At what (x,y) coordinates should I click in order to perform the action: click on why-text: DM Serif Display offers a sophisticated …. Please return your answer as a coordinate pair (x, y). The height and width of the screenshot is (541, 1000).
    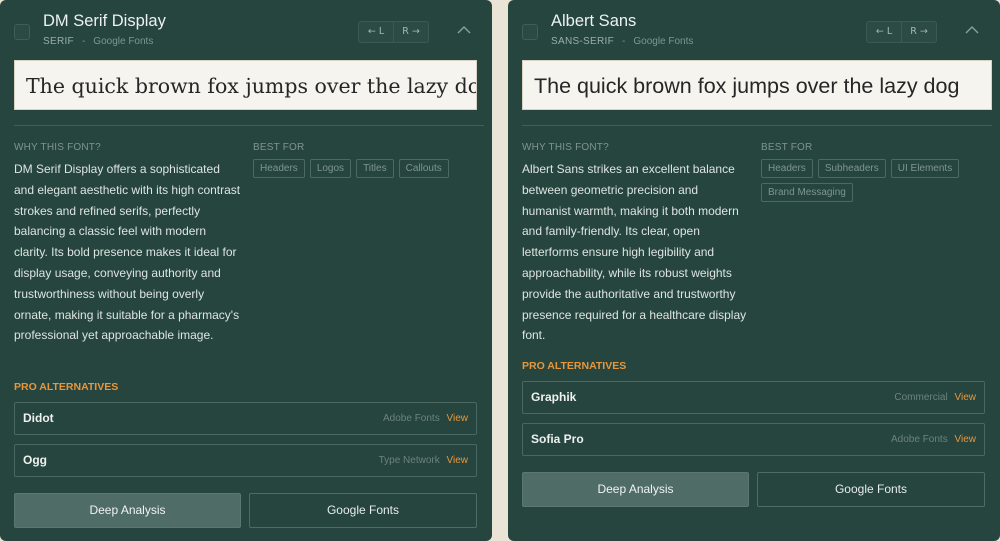
    Looking at the image, I should click on (127, 252).